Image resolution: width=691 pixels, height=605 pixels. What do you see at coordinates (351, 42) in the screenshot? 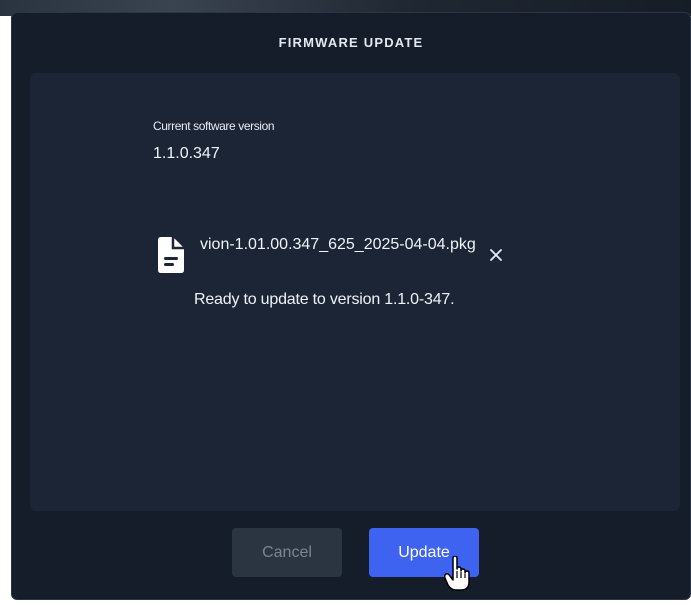
I see `dialog-title: FIRMWARE UPDATE` at bounding box center [351, 42].